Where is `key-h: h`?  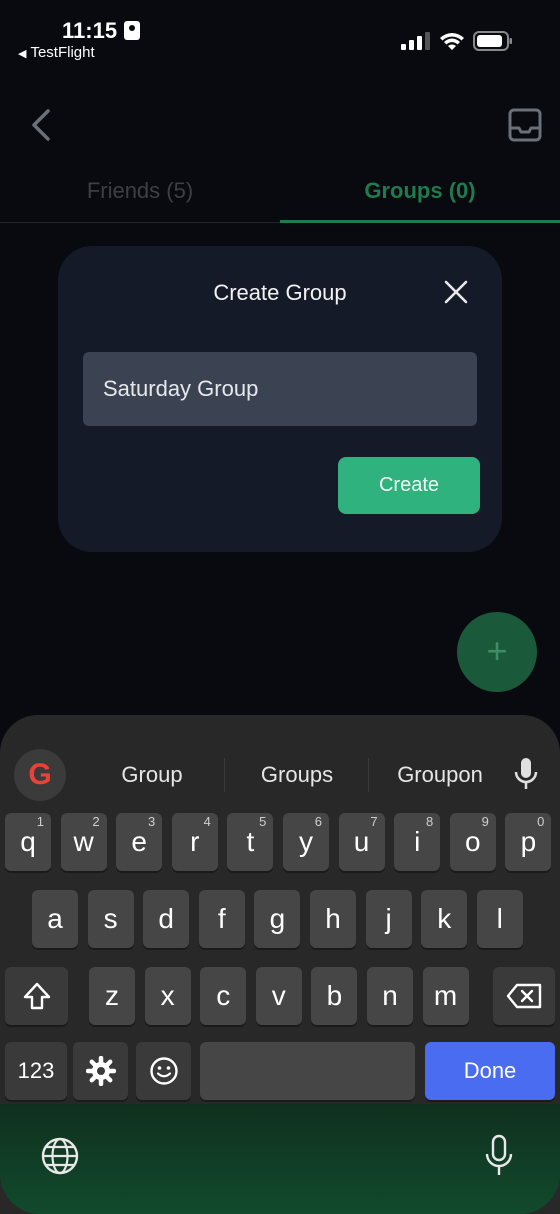
key-h: h is located at coordinates (333, 919).